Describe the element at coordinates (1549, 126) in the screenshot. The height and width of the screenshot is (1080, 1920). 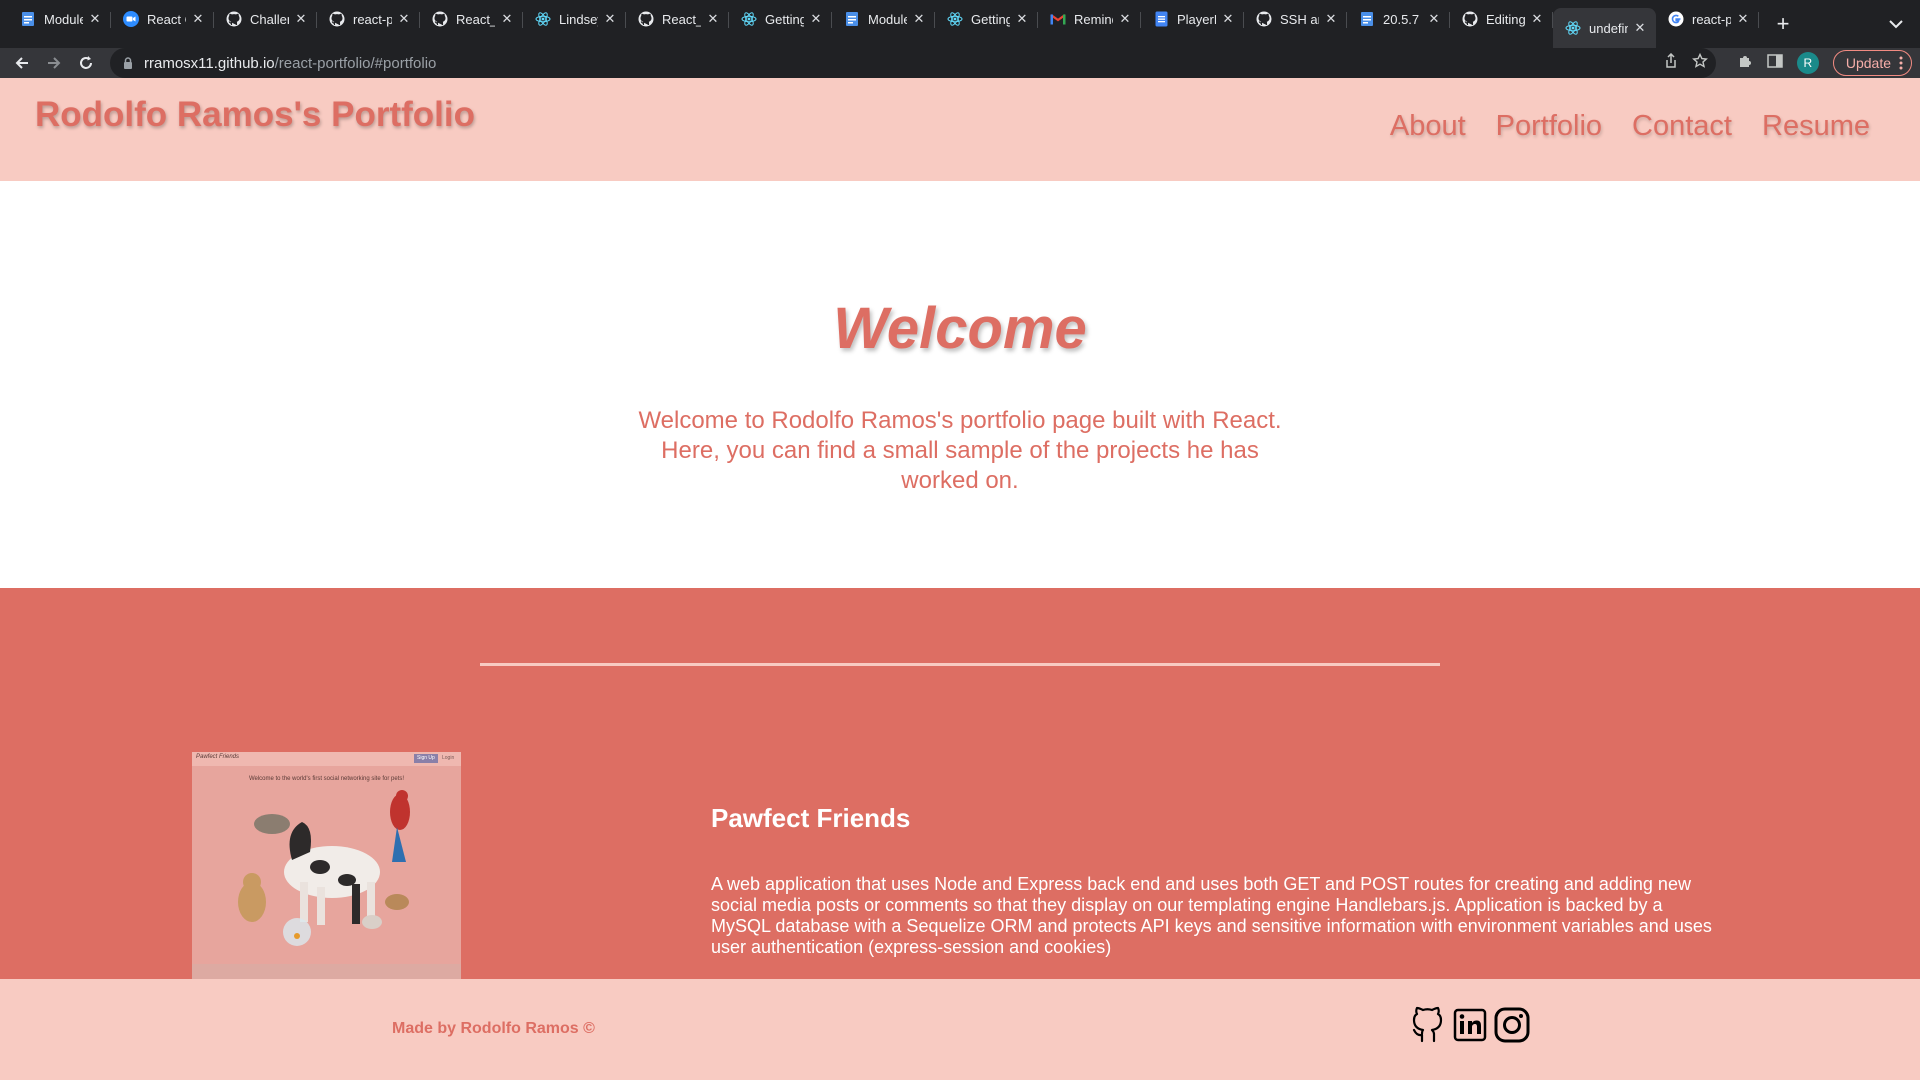
I see `nav-portfolio-link: Portfolio` at that location.